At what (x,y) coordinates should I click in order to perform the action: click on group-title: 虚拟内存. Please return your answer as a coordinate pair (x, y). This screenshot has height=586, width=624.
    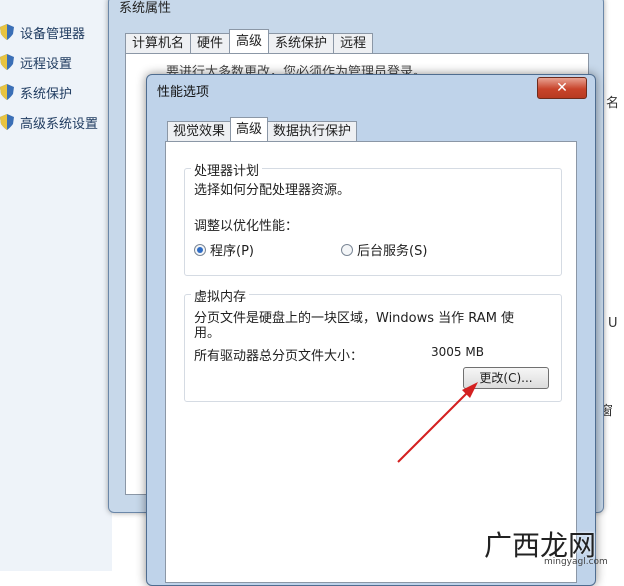
    Looking at the image, I should click on (220, 295).